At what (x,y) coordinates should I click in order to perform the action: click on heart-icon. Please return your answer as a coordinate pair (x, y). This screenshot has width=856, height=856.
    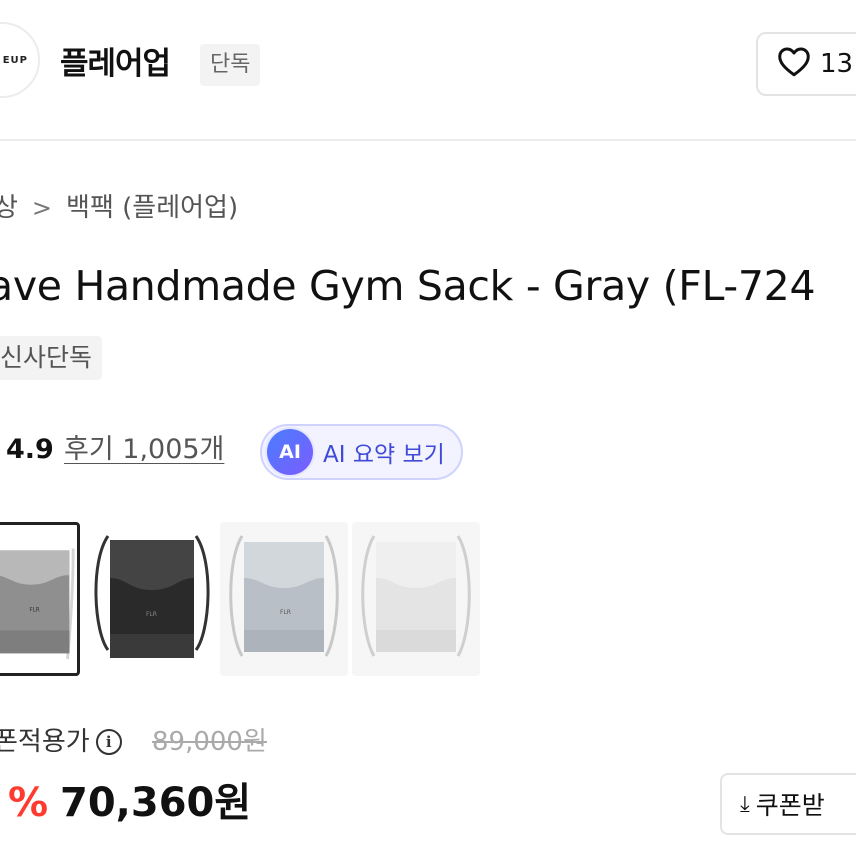
    Looking at the image, I should click on (794, 64).